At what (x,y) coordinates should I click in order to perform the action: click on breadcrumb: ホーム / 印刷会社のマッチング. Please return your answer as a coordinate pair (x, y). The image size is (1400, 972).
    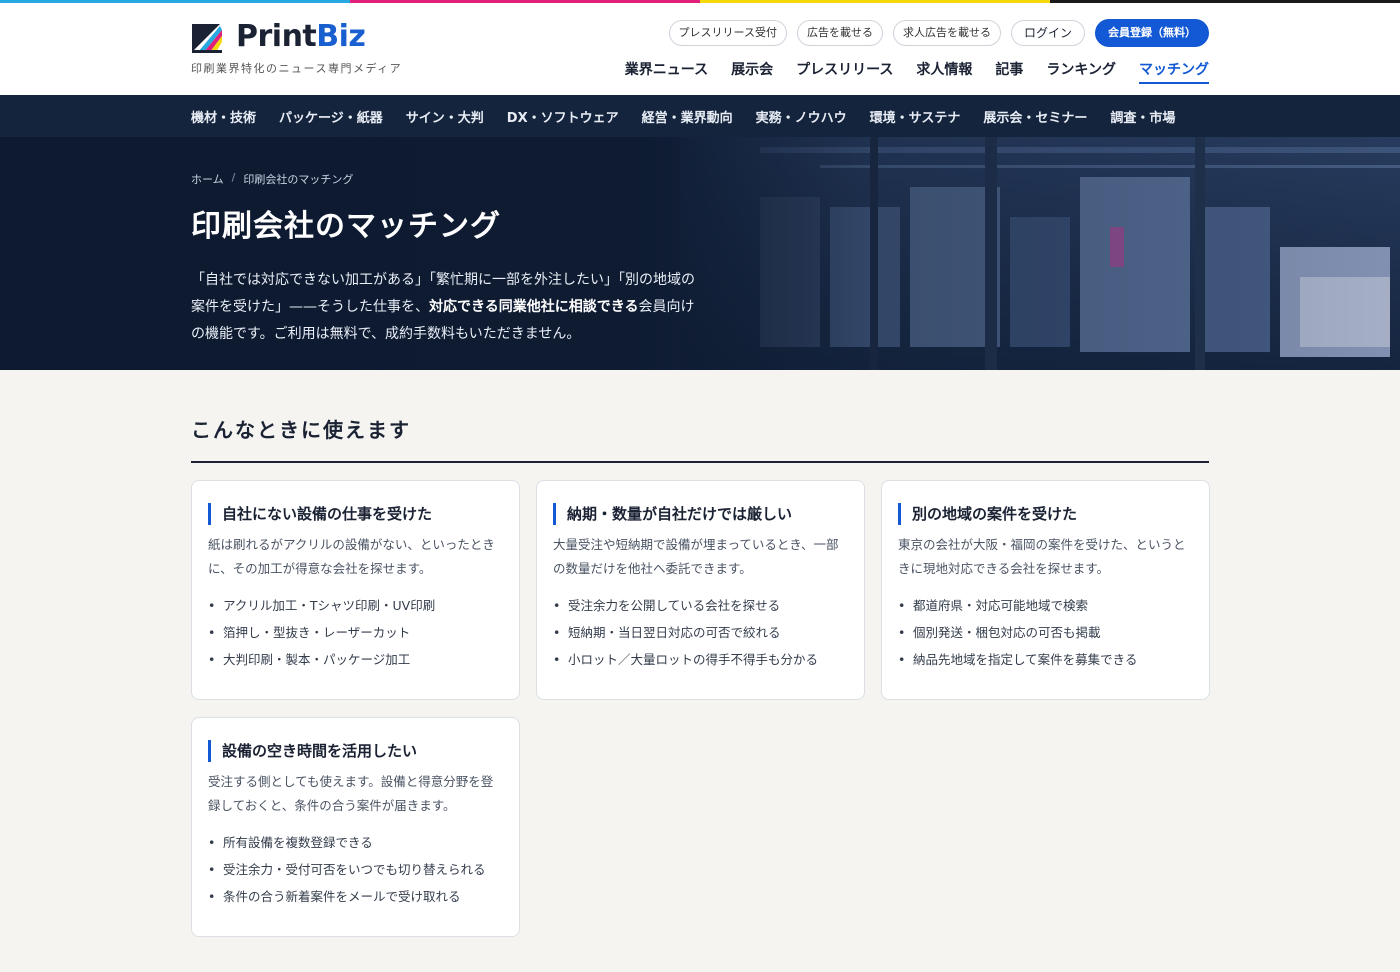
    Looking at the image, I should click on (446, 179).